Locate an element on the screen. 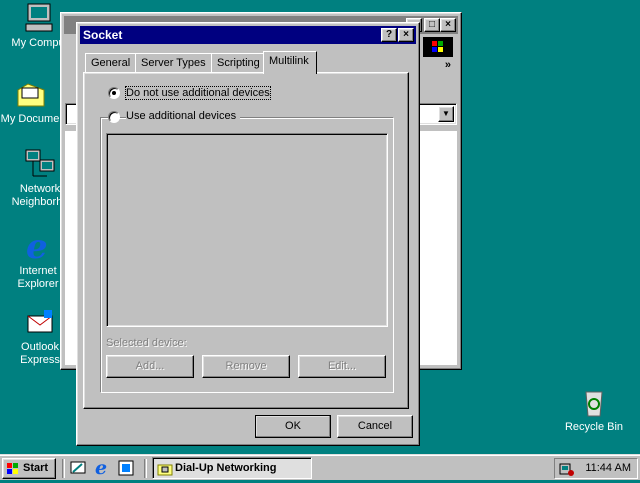  maximize-button: □ is located at coordinates (432, 25).